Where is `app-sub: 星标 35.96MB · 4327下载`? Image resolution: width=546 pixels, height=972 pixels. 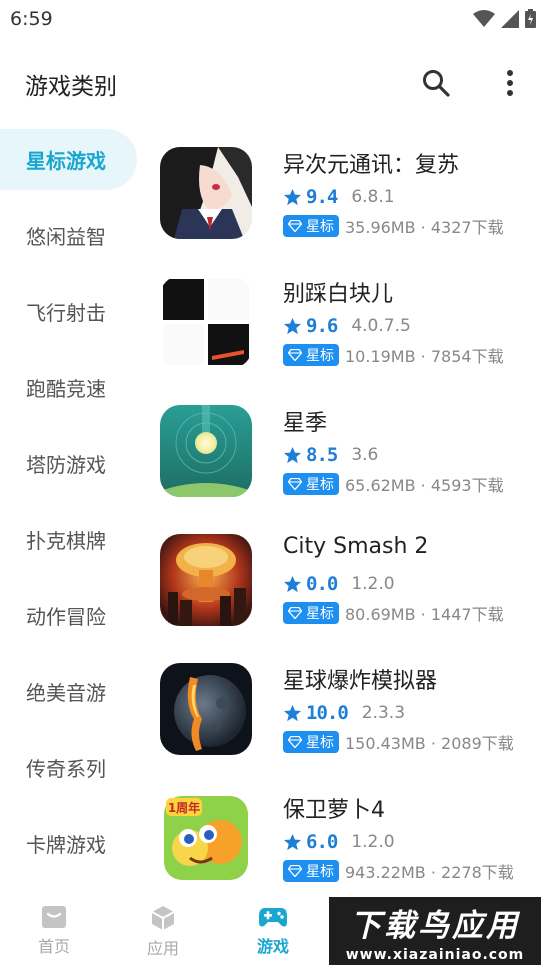
app-sub: 星标 35.96MB · 4327下载 is located at coordinates (393, 226).